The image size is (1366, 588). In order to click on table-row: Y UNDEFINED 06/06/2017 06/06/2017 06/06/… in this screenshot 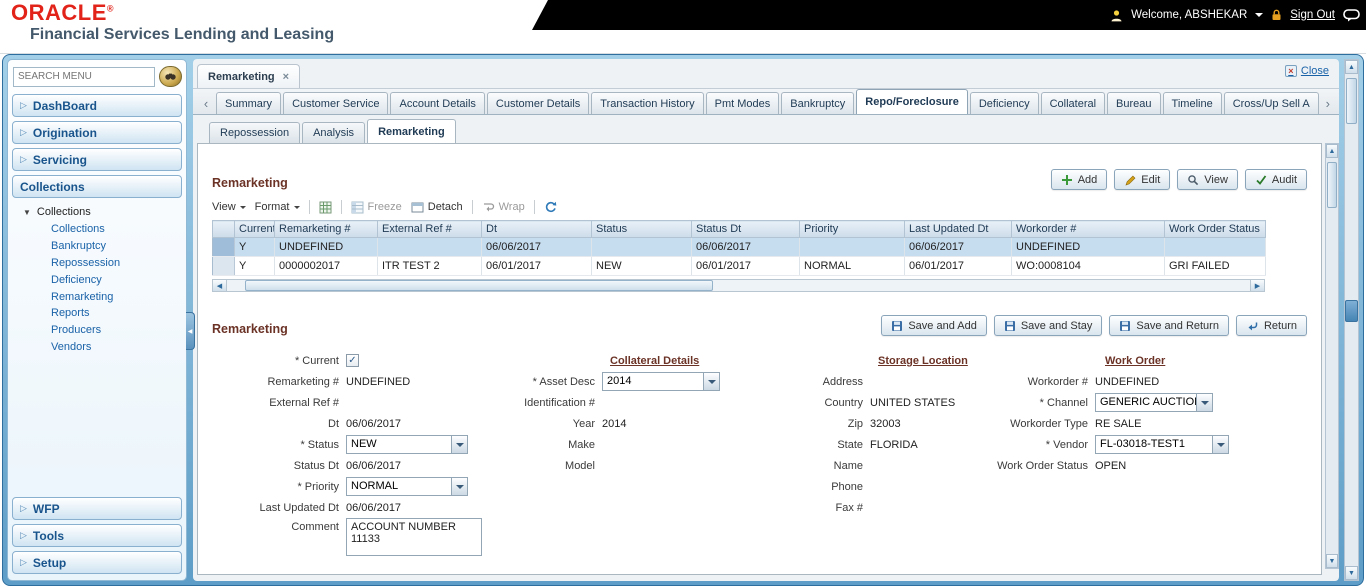, I will do `click(739, 247)`.